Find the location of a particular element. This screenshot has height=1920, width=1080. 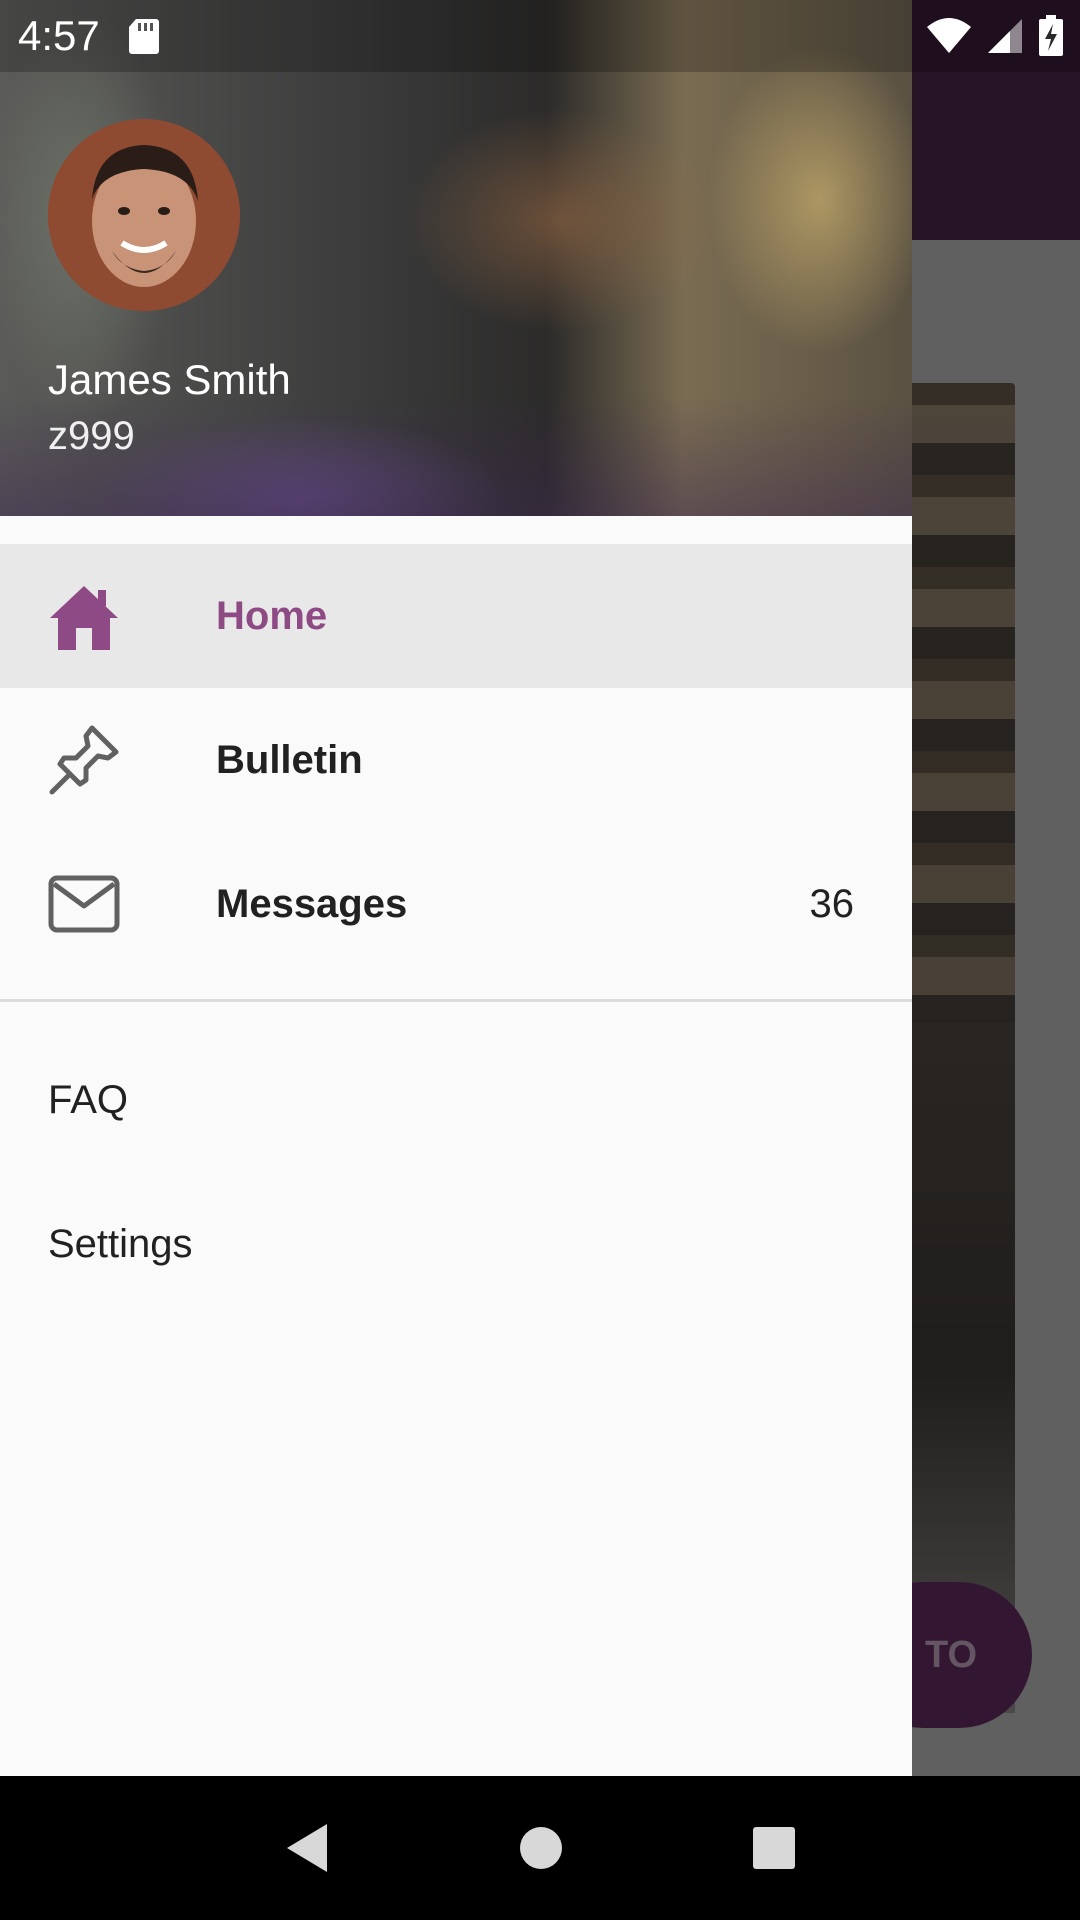

system-nav-bar is located at coordinates (540, 1848).